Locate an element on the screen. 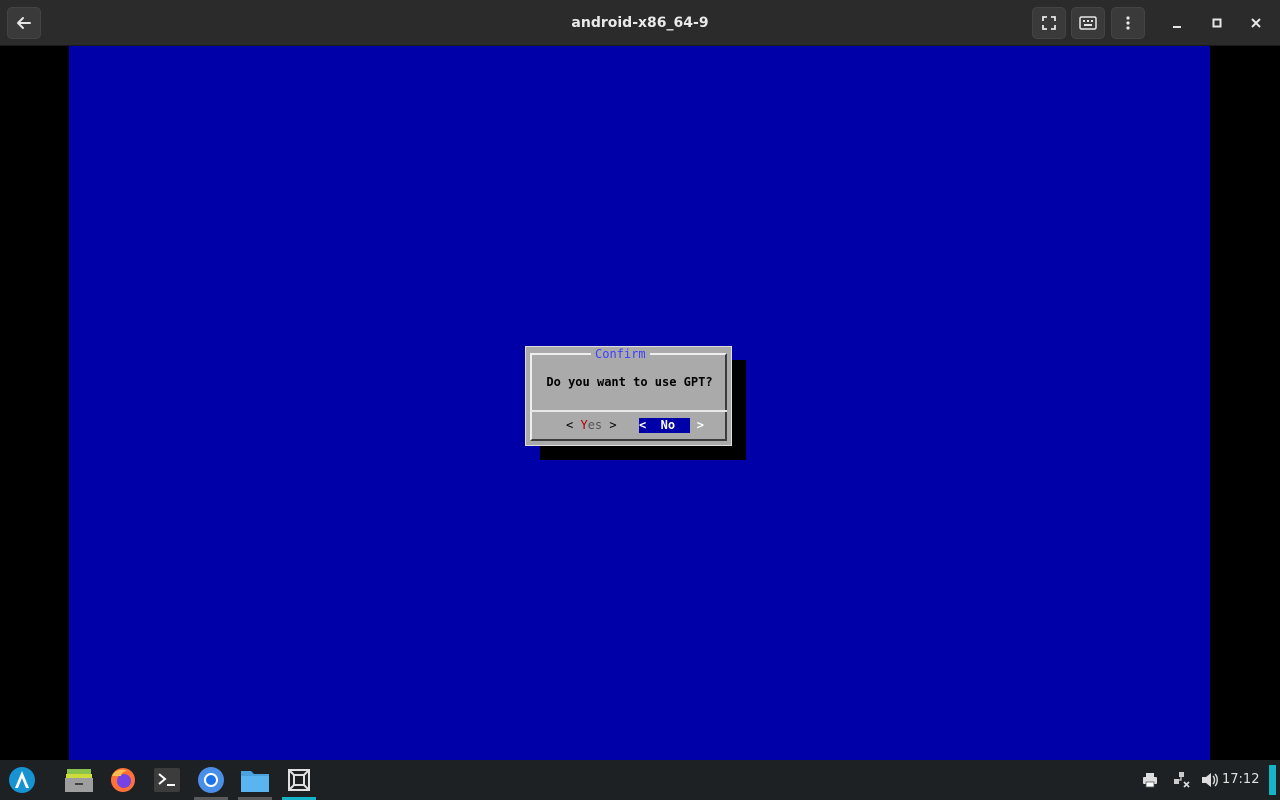 The image size is (1280, 800). taskbar-file-manager is located at coordinates (255, 780).